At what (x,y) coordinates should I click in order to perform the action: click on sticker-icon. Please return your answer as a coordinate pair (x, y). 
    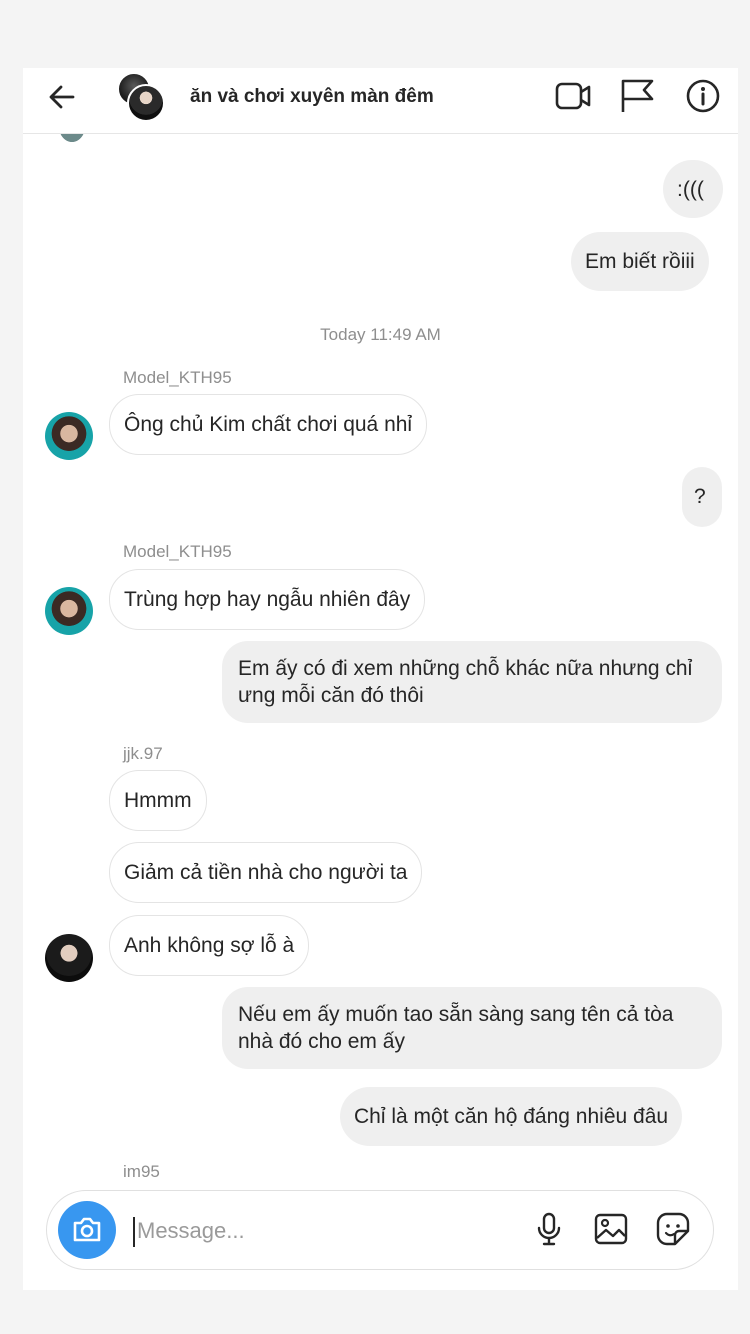
    Looking at the image, I should click on (673, 1229).